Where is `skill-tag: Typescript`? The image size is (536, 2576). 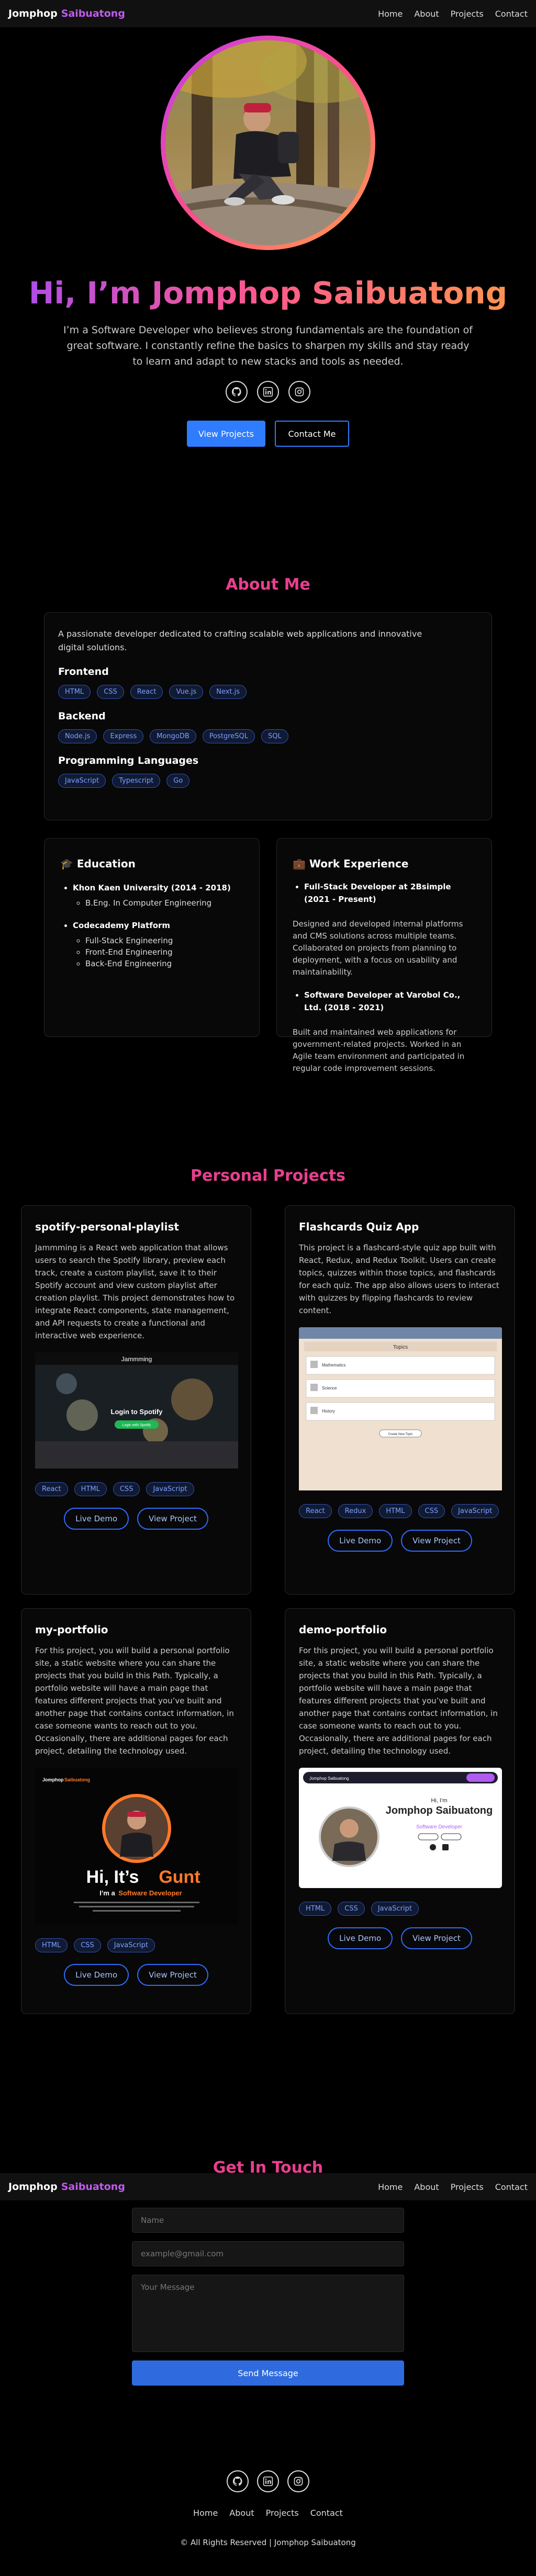 skill-tag: Typescript is located at coordinates (136, 781).